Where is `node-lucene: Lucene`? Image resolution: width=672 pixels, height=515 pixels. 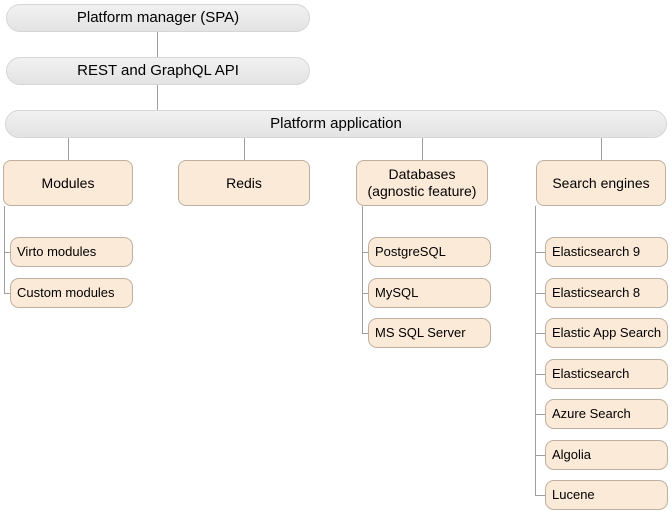 node-lucene: Lucene is located at coordinates (606, 495).